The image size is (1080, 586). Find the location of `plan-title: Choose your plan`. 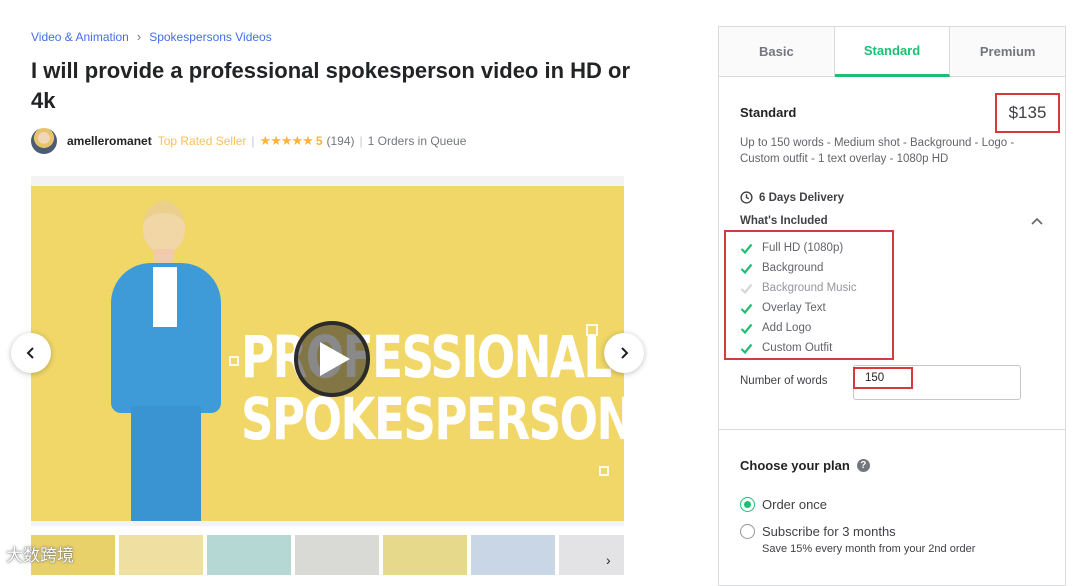

plan-title: Choose your plan is located at coordinates (795, 465).